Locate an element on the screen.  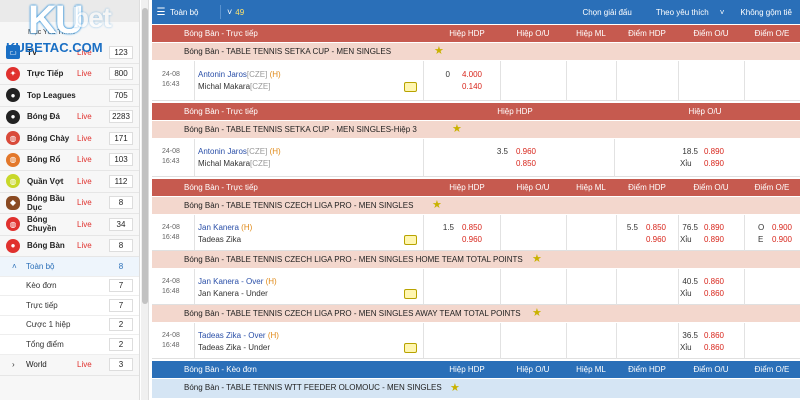
sidebar-item-world: › World Live 3 is located at coordinates (69, 365).